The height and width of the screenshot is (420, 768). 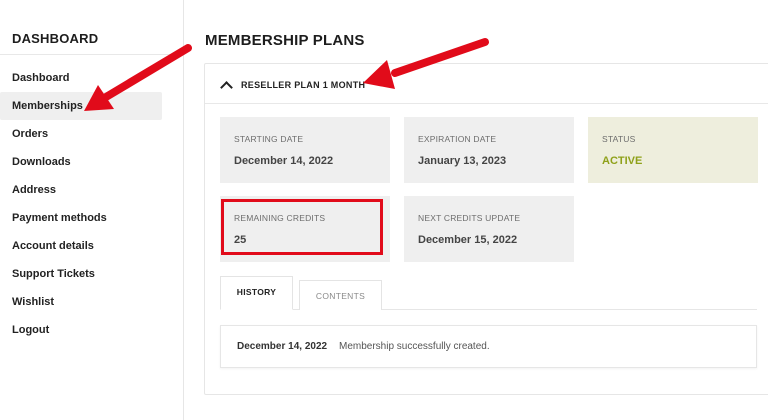 I want to click on starting-date-card: STARTING DATE December 14, 2022, so click(x=305, y=150).